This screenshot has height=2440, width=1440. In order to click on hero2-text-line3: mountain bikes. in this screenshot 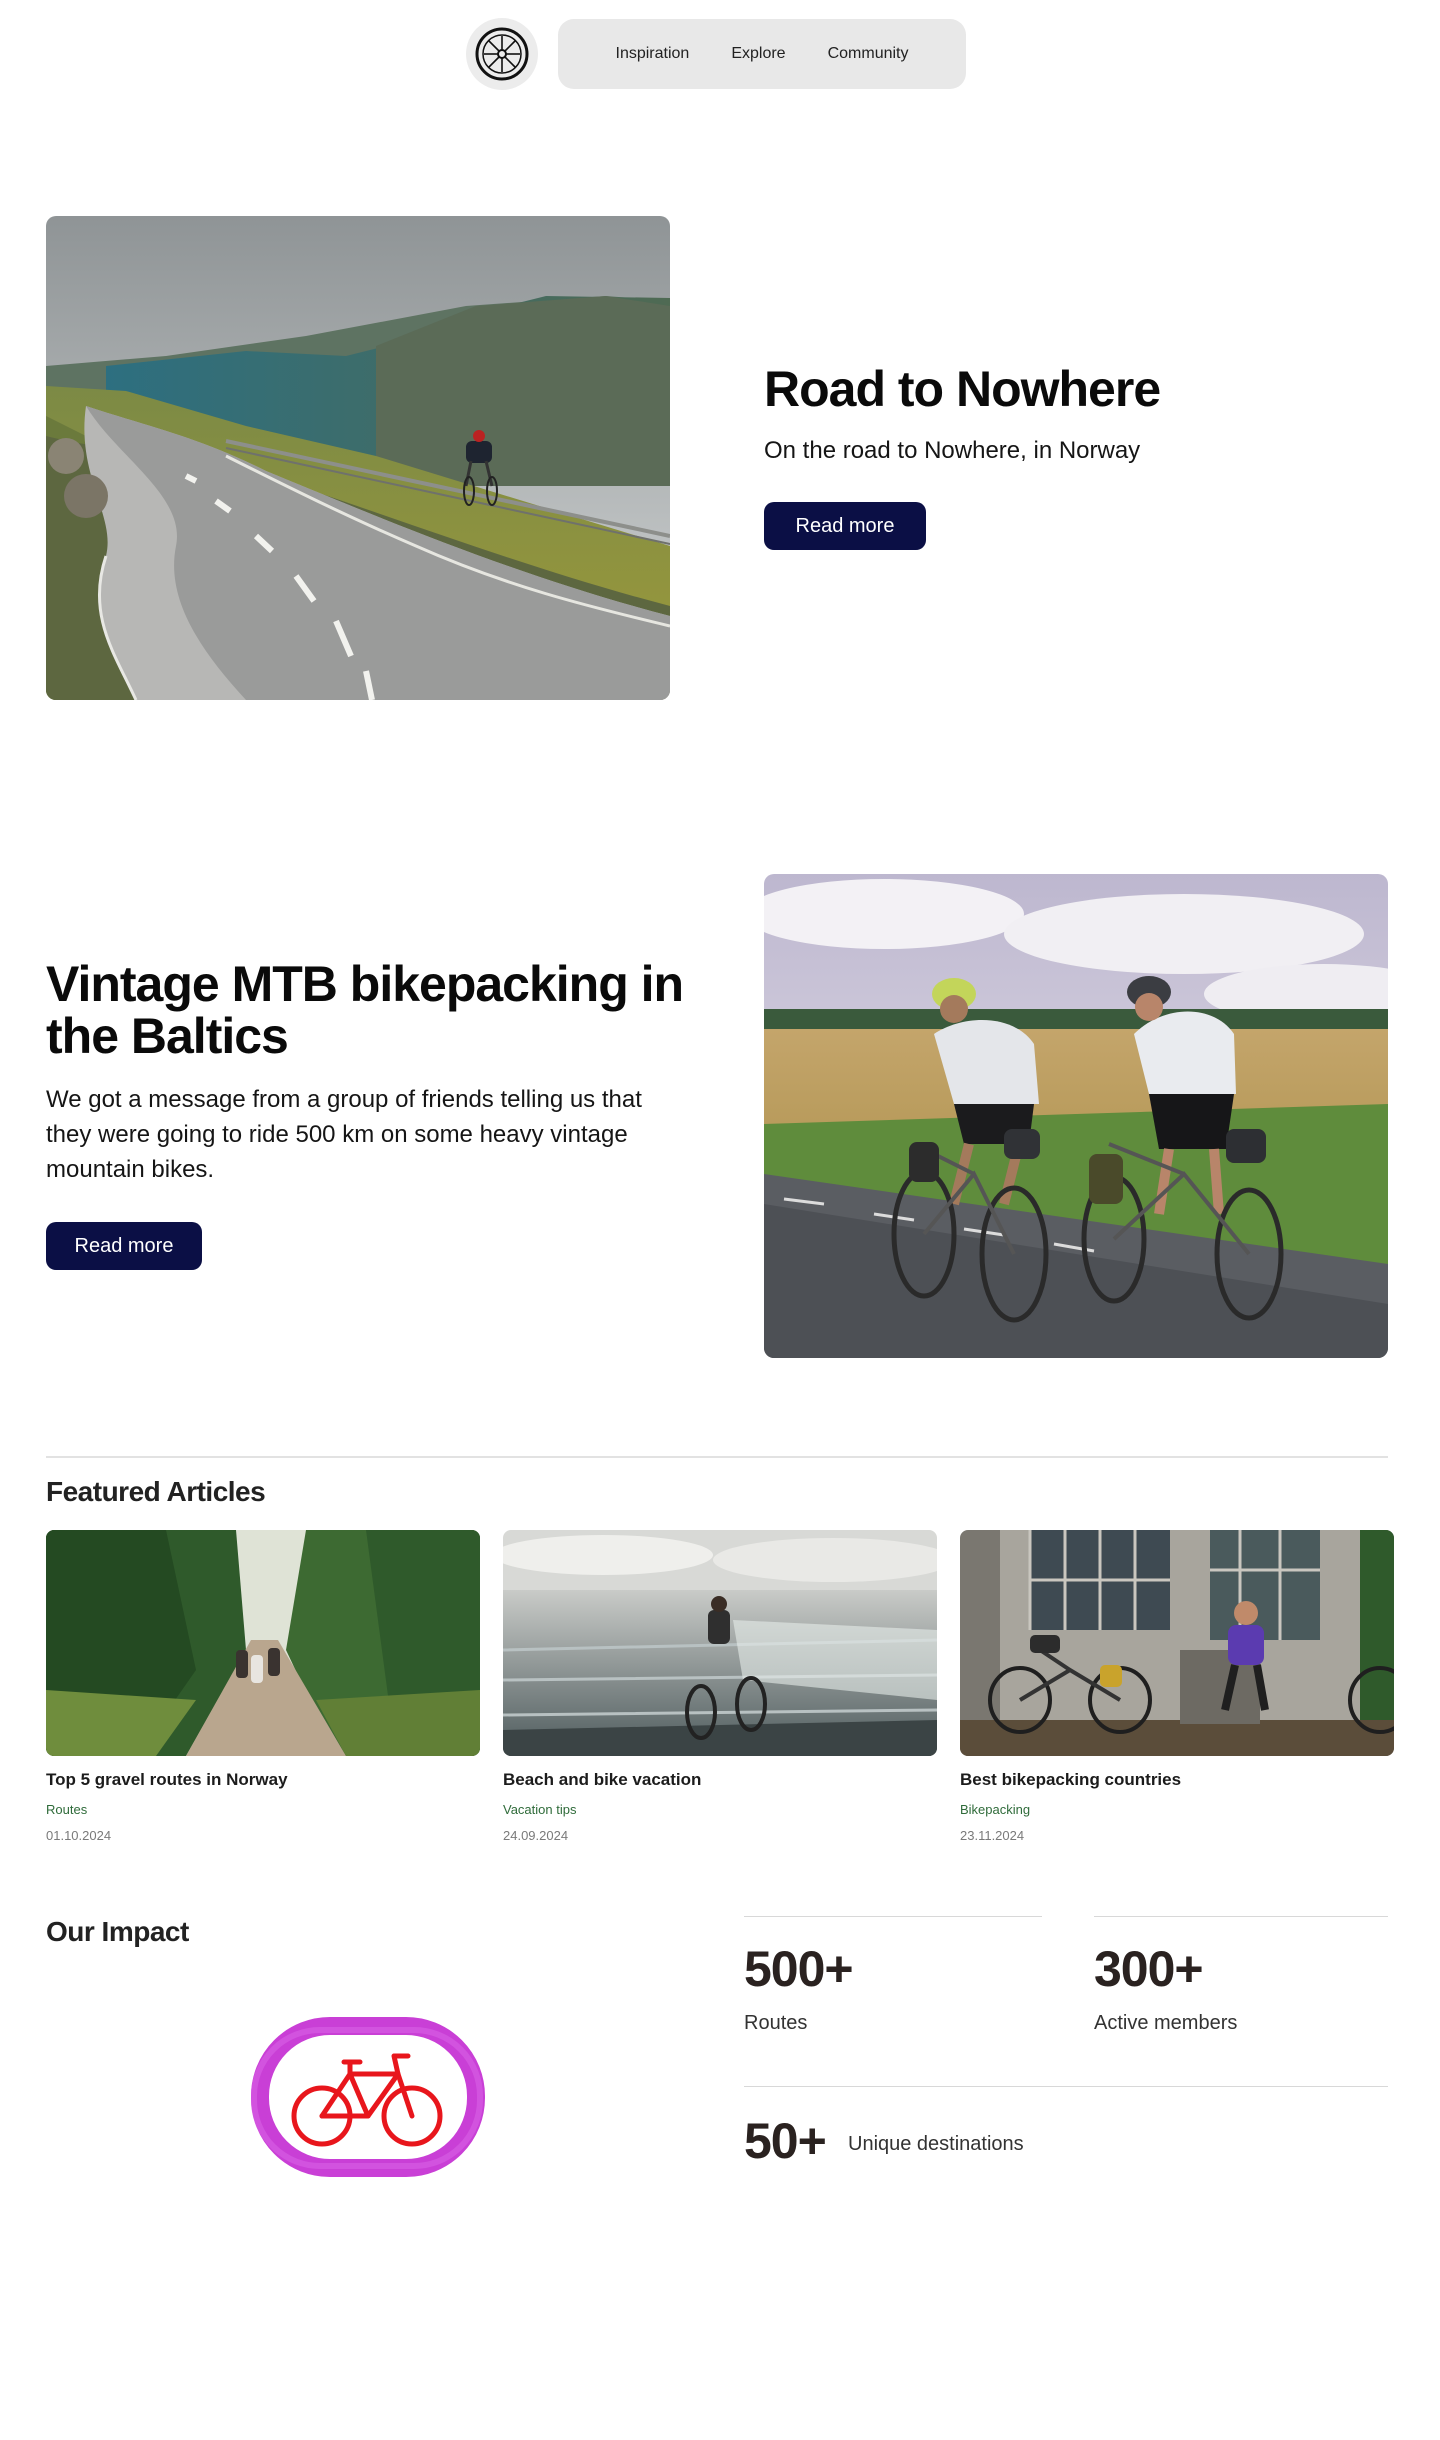, I will do `click(130, 1169)`.